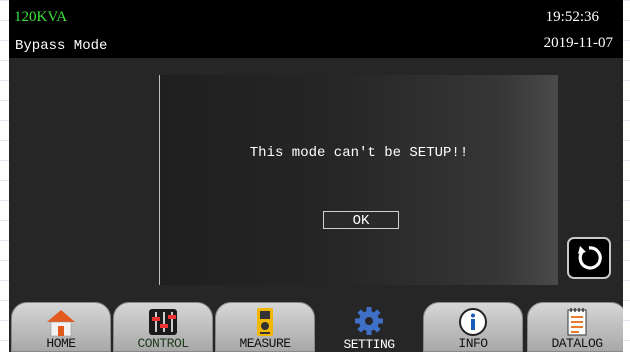 This screenshot has height=352, width=630. I want to click on tab-info: INFO, so click(473, 327).